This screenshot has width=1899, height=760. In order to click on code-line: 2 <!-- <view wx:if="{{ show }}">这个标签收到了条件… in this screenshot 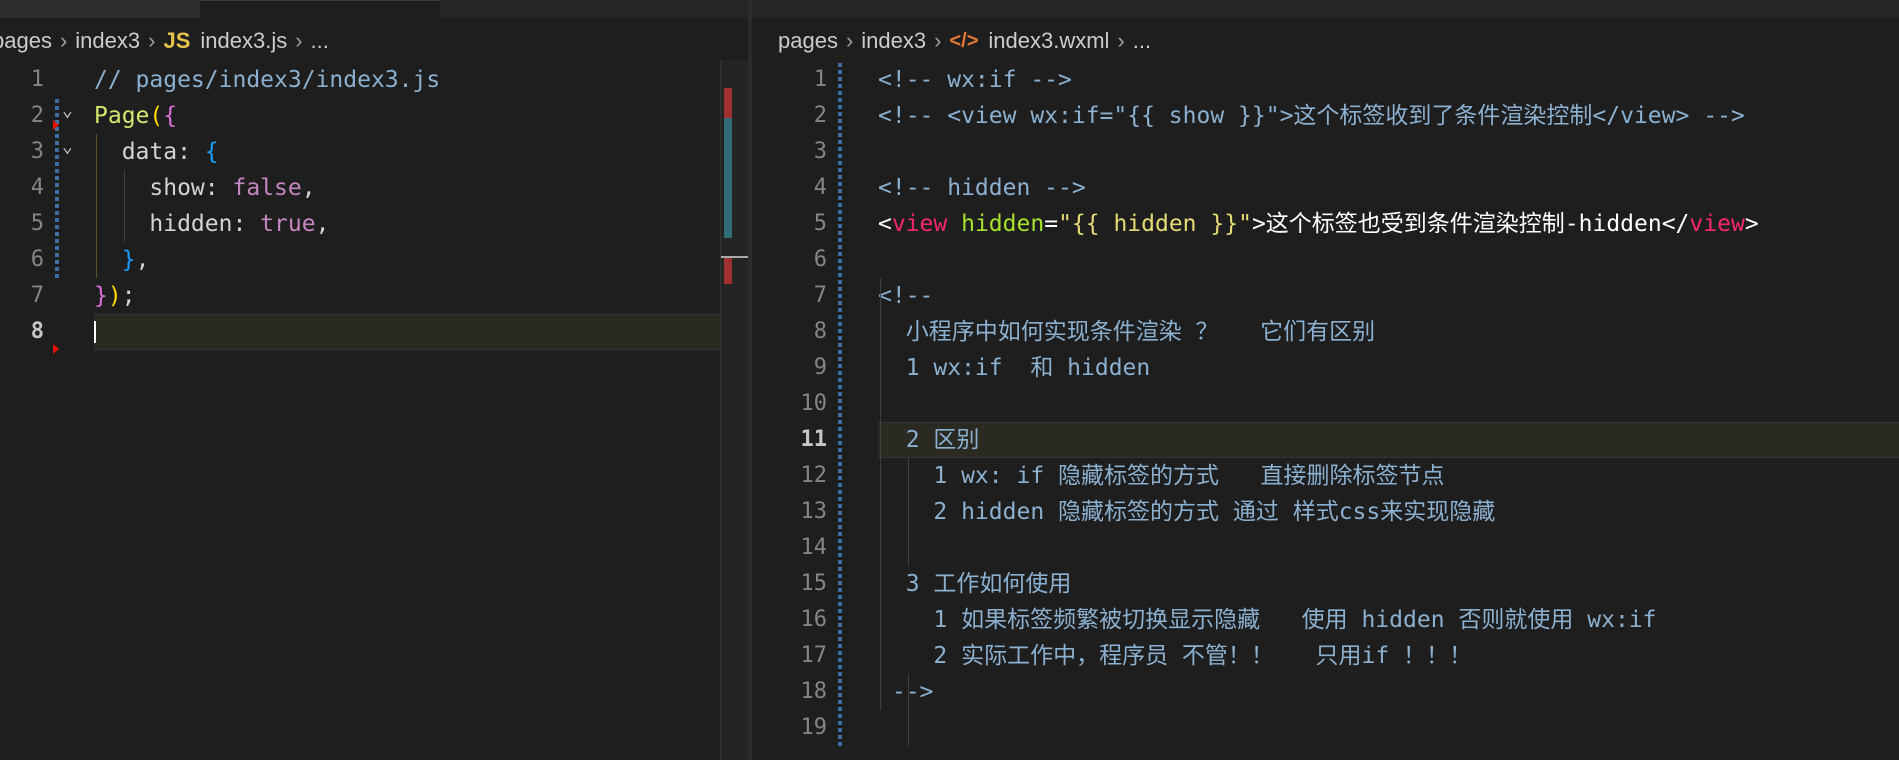, I will do `click(1325, 116)`.